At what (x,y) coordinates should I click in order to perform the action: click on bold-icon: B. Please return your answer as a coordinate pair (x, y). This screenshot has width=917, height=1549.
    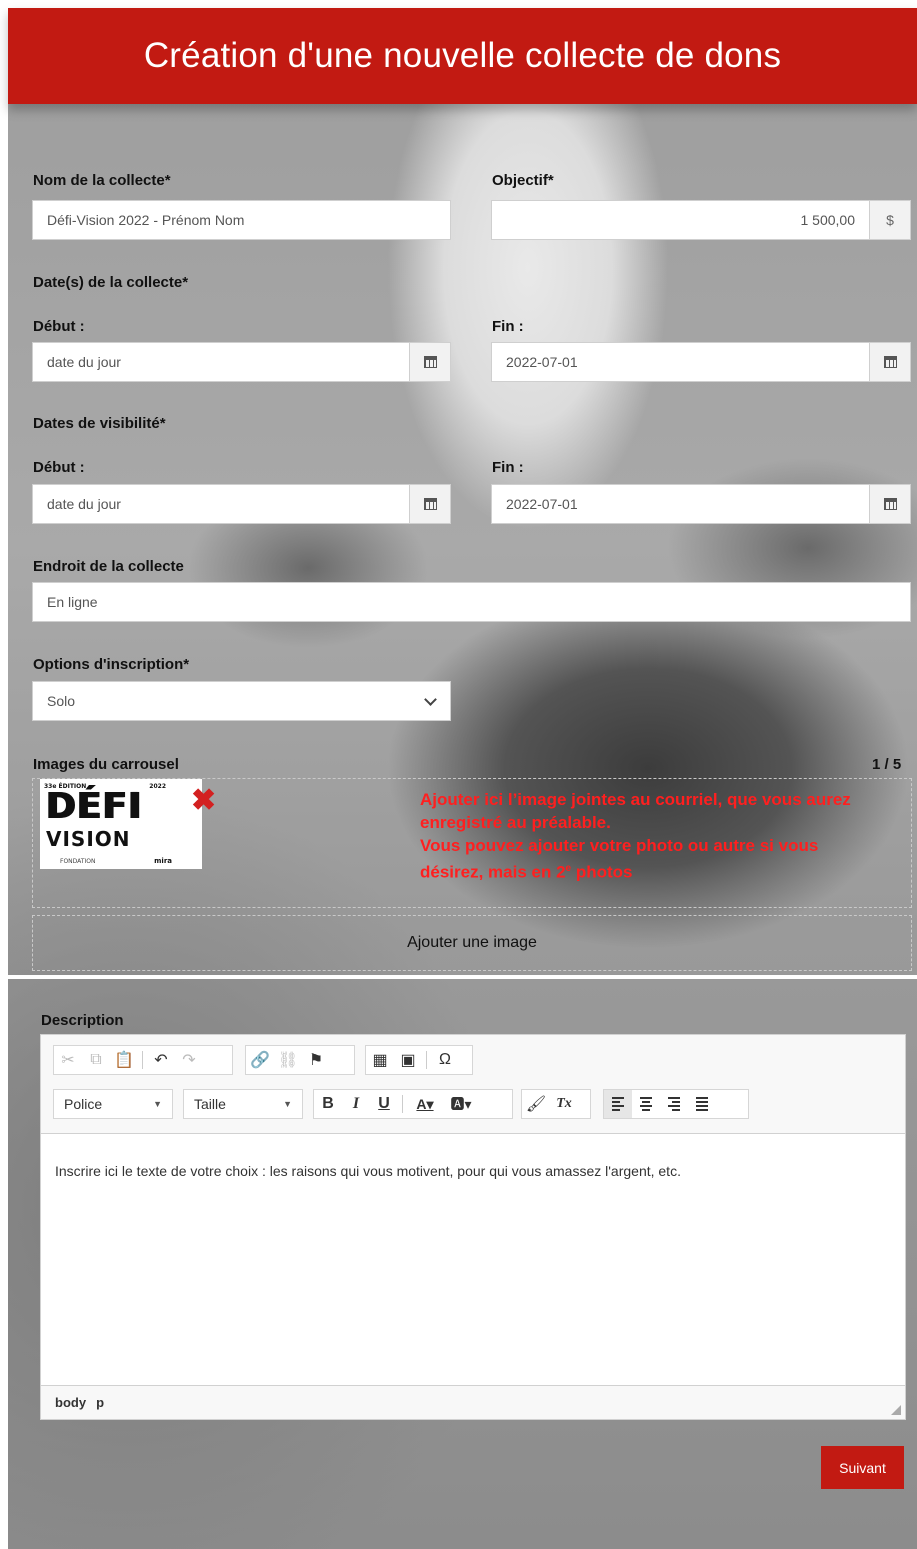
    Looking at the image, I should click on (328, 1104).